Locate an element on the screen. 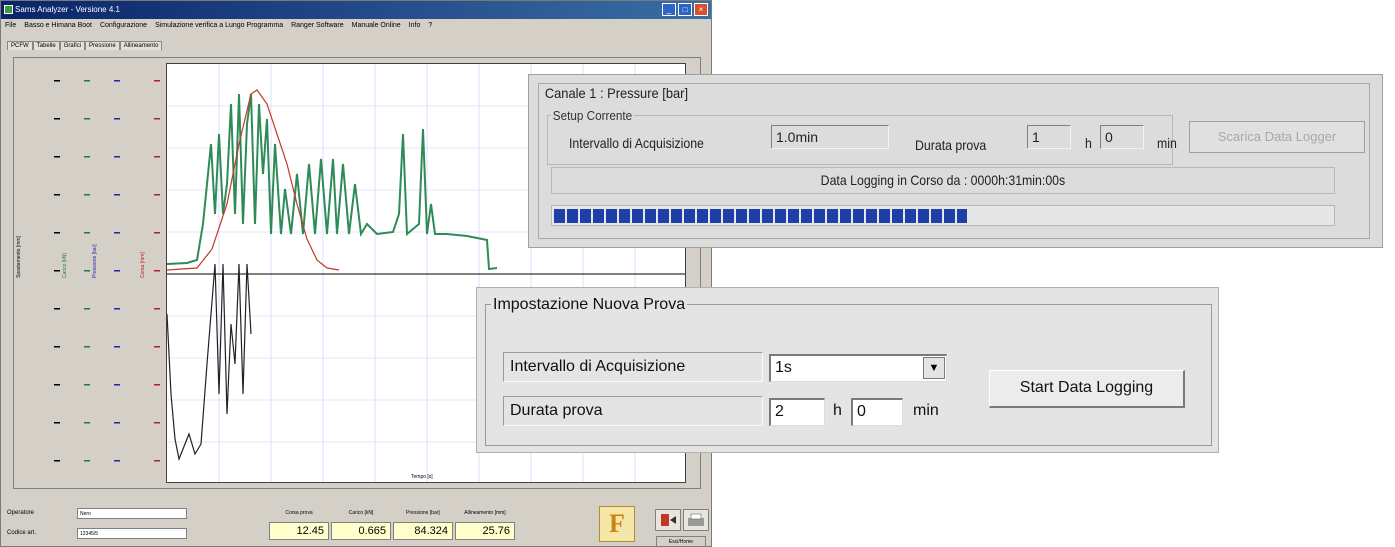 The height and width of the screenshot is (547, 1395). menu-item: Manuale Online is located at coordinates (376, 26).